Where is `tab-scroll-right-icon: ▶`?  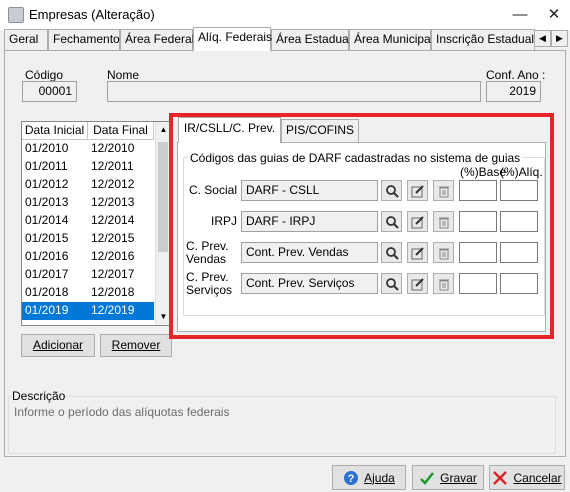 tab-scroll-right-icon: ▶ is located at coordinates (559, 38).